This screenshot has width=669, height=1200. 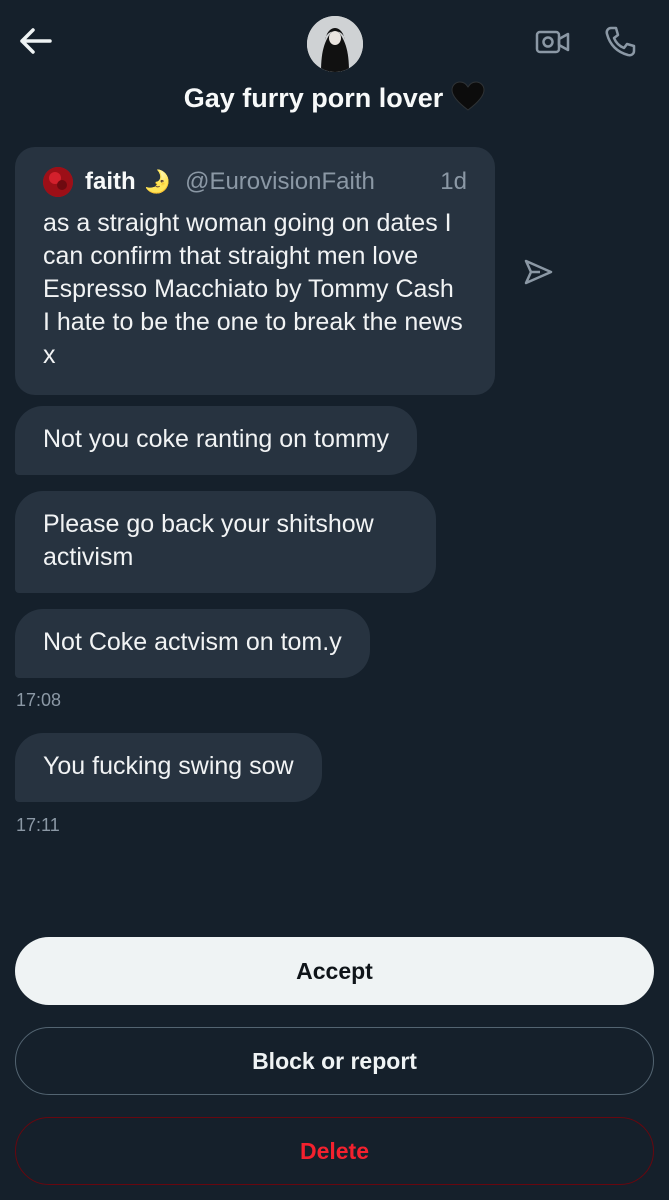 I want to click on block-or-report-button: Block or report, so click(x=334, y=1061).